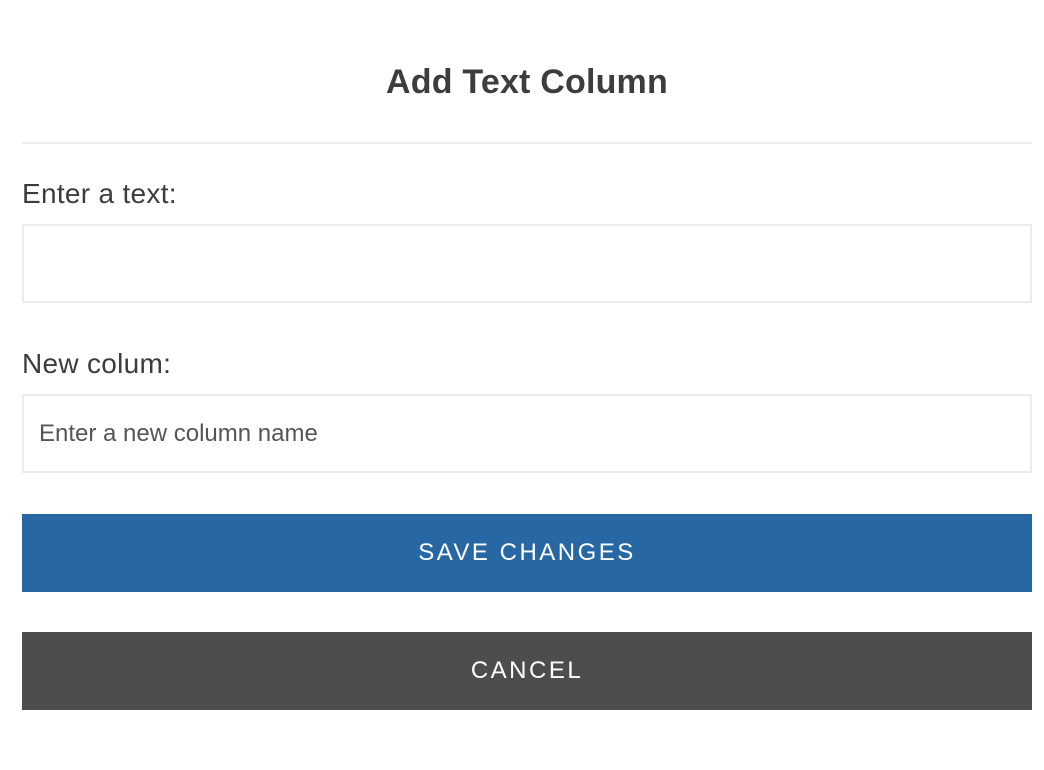  What do you see at coordinates (527, 82) in the screenshot?
I see `dialog-title: Add Text Column` at bounding box center [527, 82].